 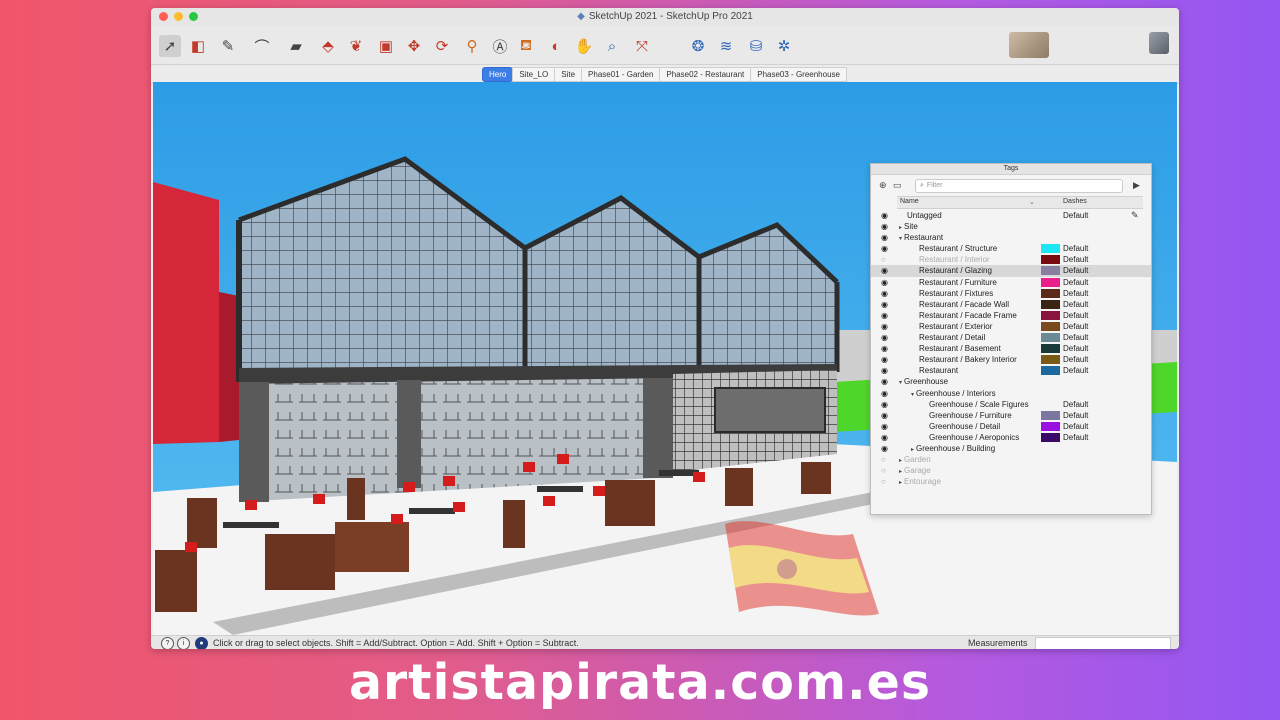 I want to click on style-builder-icon: ✲, so click(x=784, y=46).